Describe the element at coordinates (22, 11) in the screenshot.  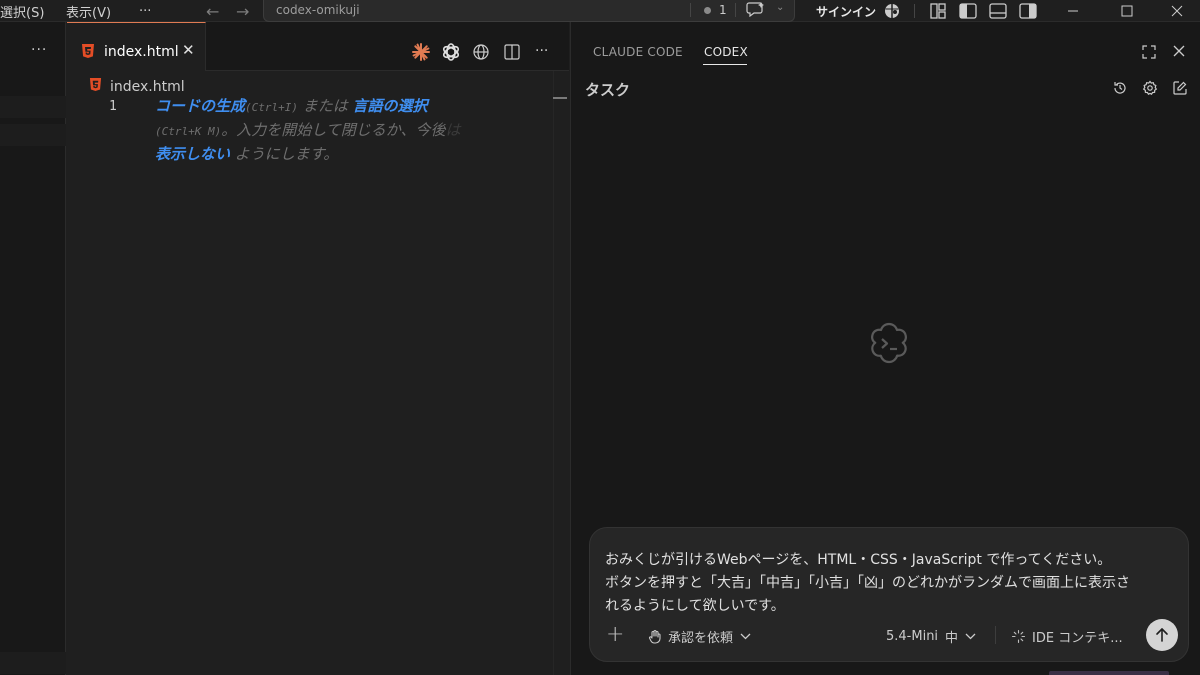
I see `menu-selection: 選択(S)` at that location.